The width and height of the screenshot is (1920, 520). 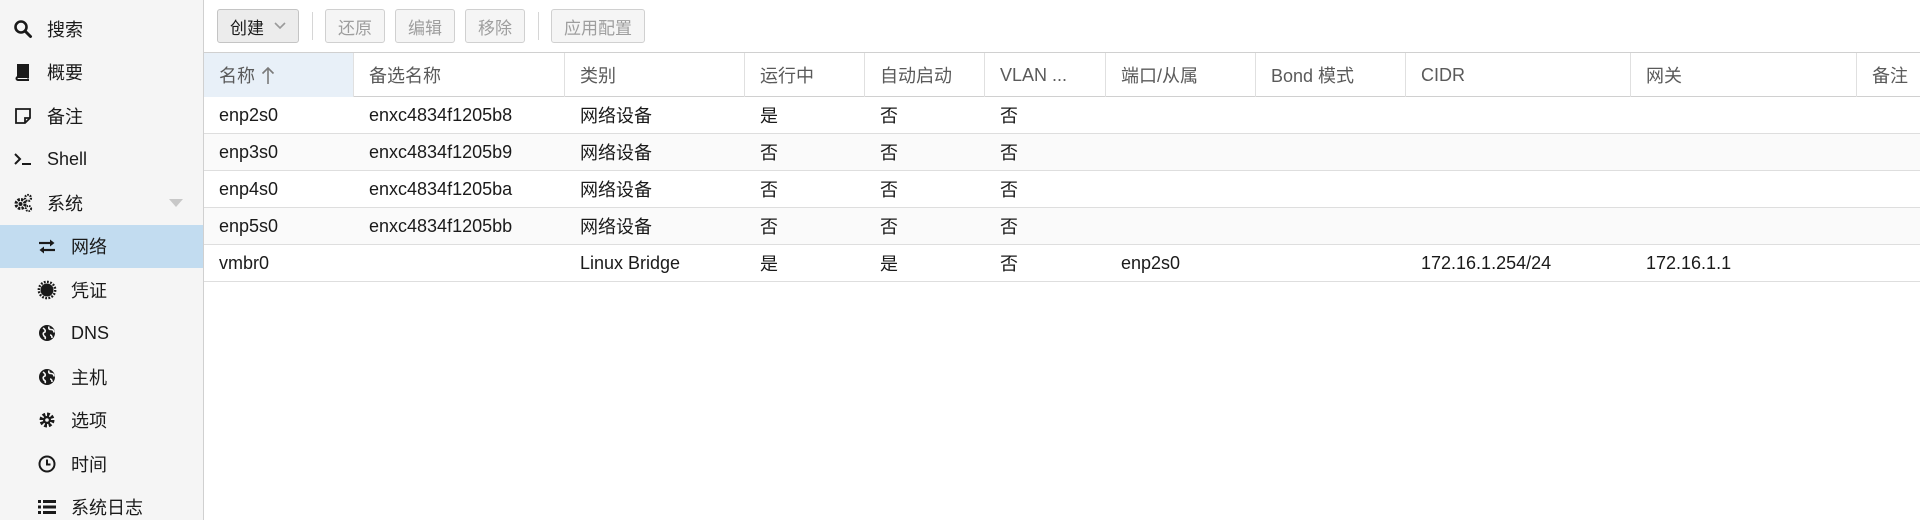 I want to click on cell-name: enp5s0, so click(x=249, y=225).